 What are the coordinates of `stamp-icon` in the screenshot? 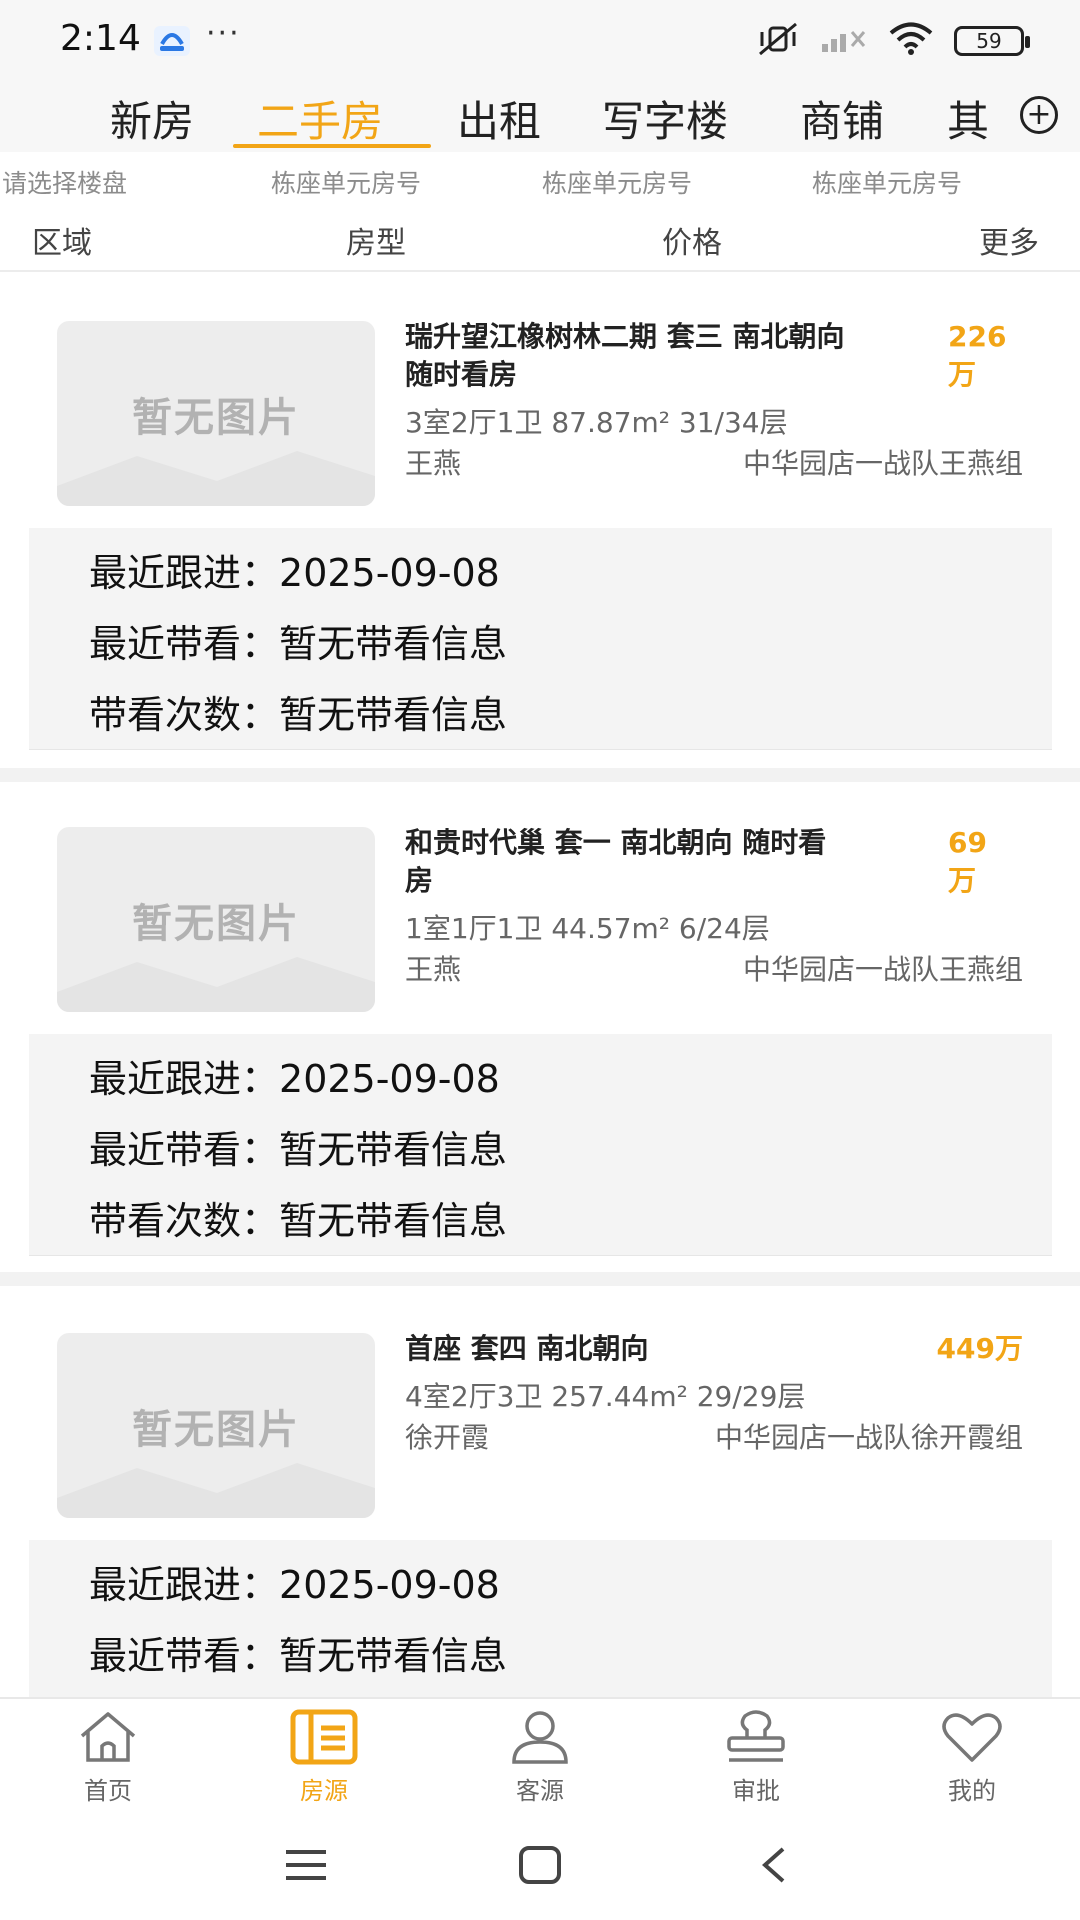 It's located at (756, 1737).